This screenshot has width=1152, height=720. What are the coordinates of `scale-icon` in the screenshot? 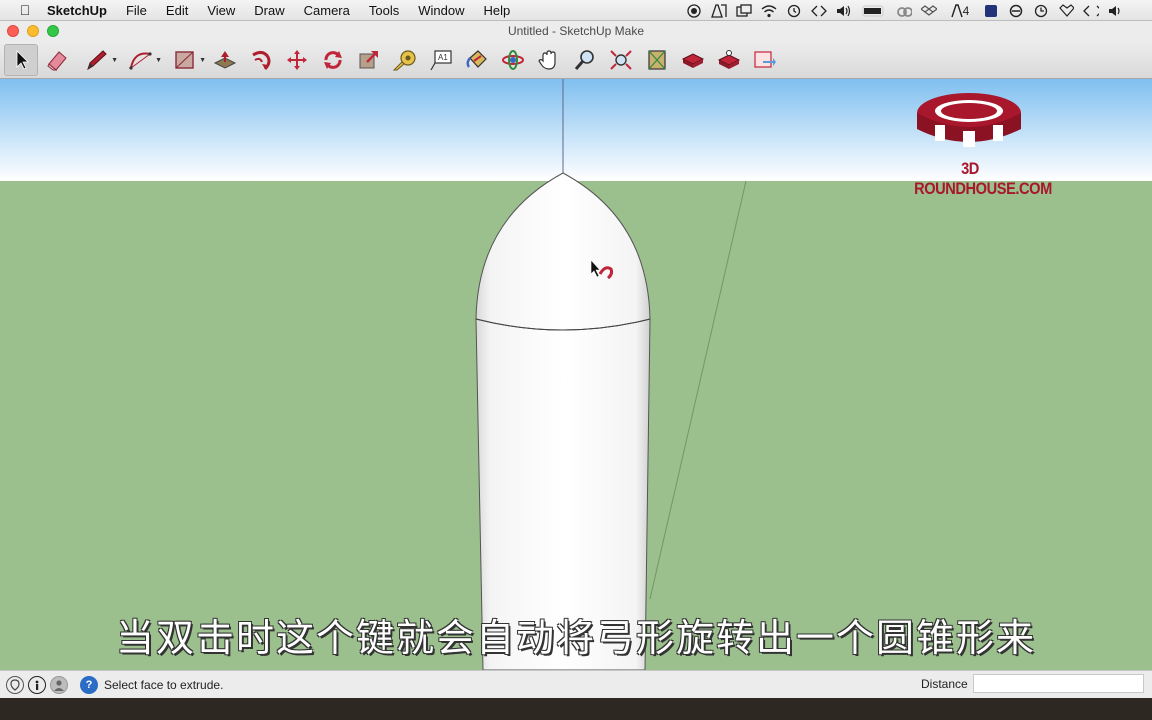 It's located at (368, 59).